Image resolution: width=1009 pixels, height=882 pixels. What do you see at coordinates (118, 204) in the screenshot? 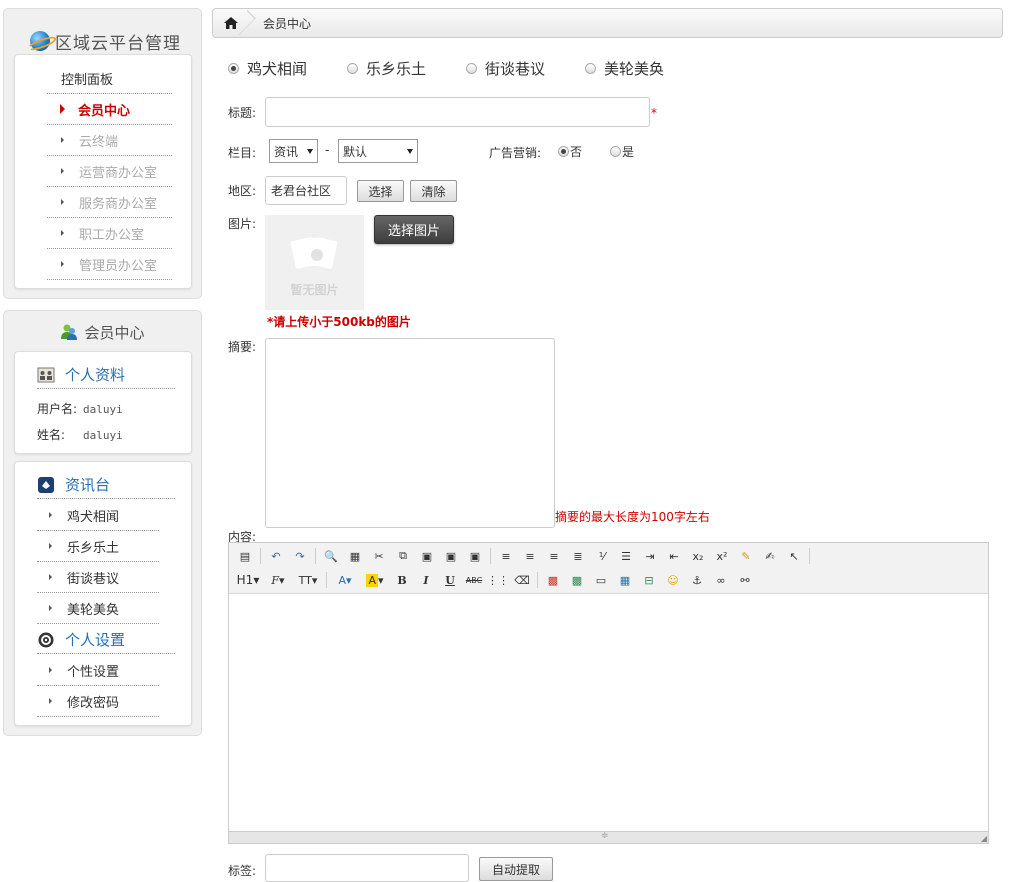
I see `sidebar-item-label: 服务商办公室` at bounding box center [118, 204].